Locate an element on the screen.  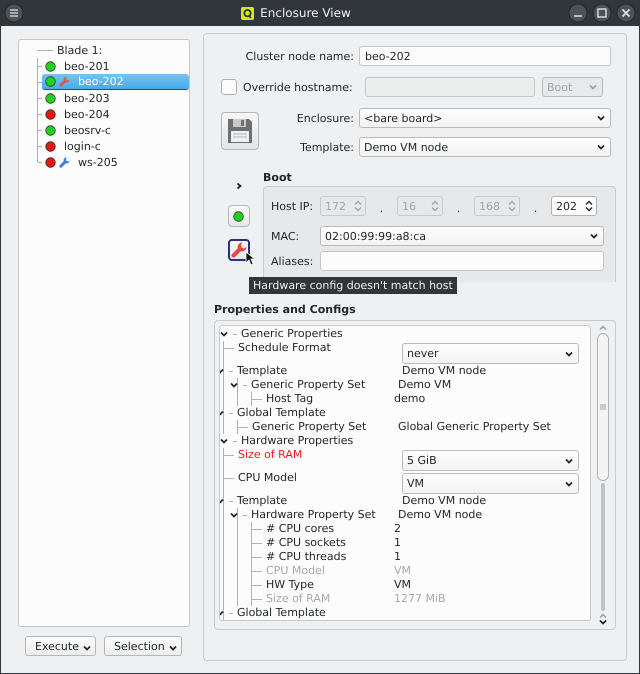
mouse-cursor-icon is located at coordinates (250, 258).